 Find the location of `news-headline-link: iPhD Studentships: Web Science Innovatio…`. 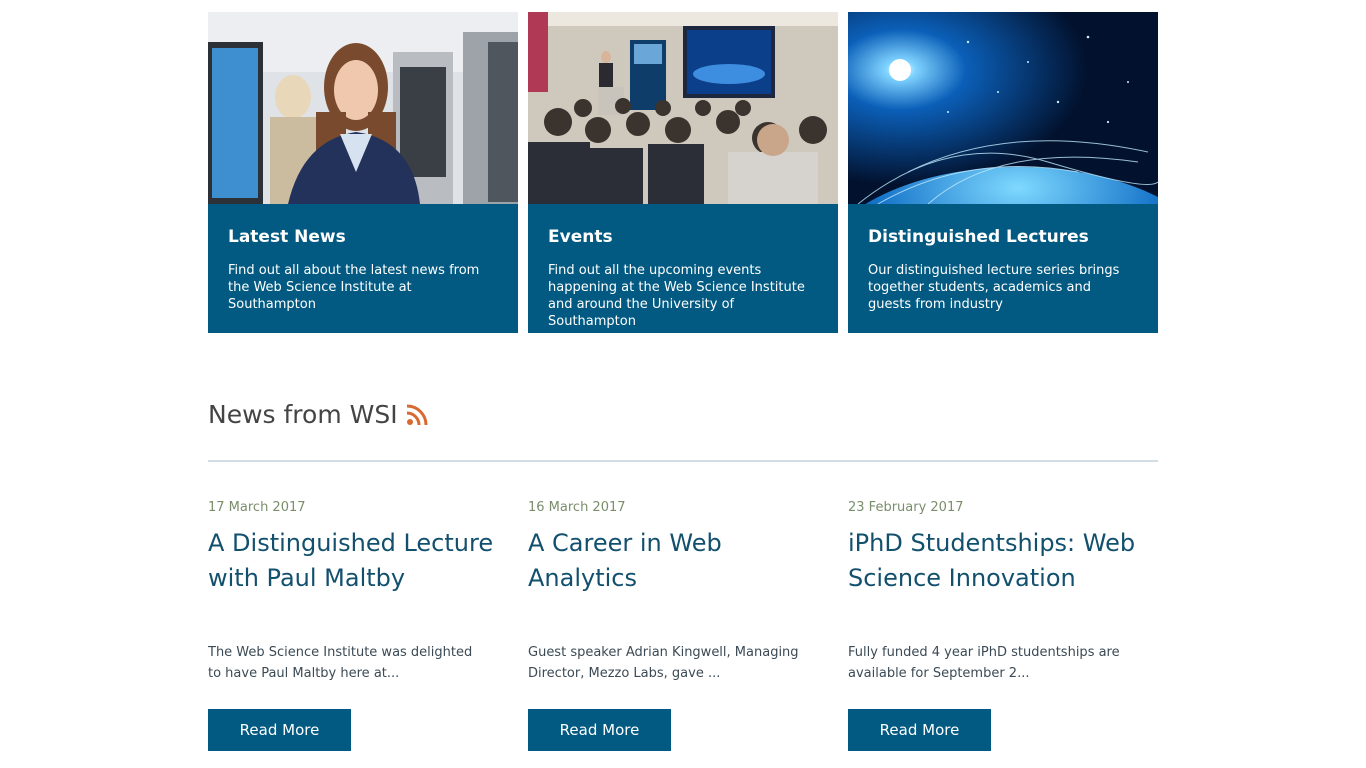

news-headline-link: iPhD Studentships: Web Science Innovatio… is located at coordinates (998, 561).